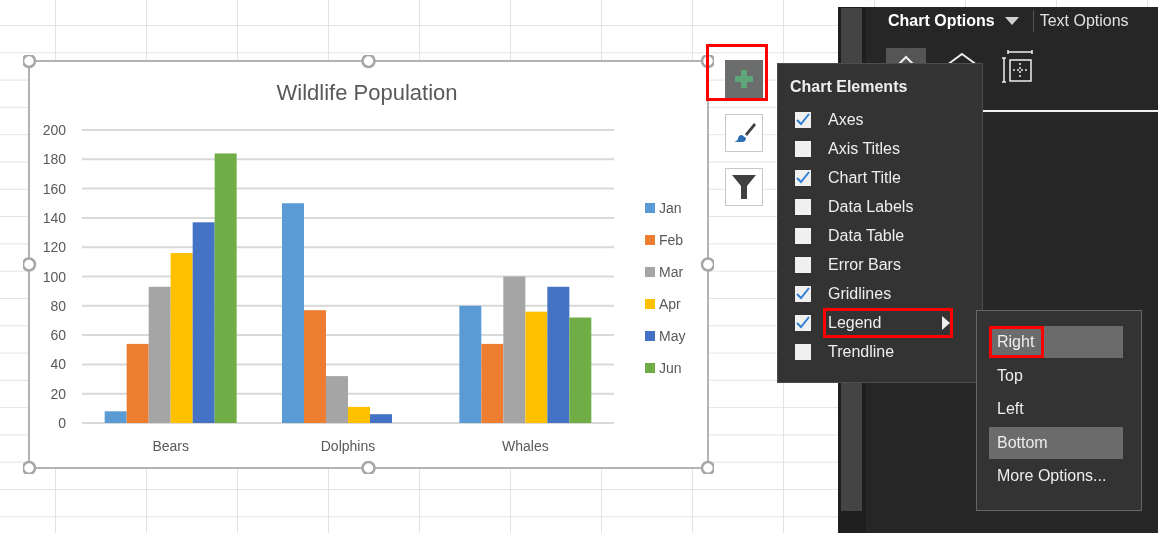 The height and width of the screenshot is (533, 1158). What do you see at coordinates (849, 87) in the screenshot?
I see `menu-title: Chart Elements` at bounding box center [849, 87].